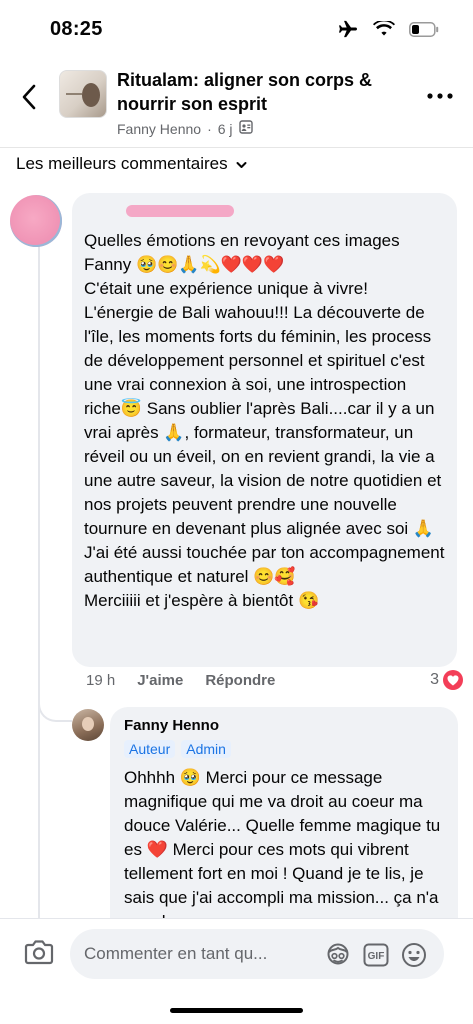 Image resolution: width=473 pixels, height=1024 pixels. I want to click on camera-icon, so click(39, 952).